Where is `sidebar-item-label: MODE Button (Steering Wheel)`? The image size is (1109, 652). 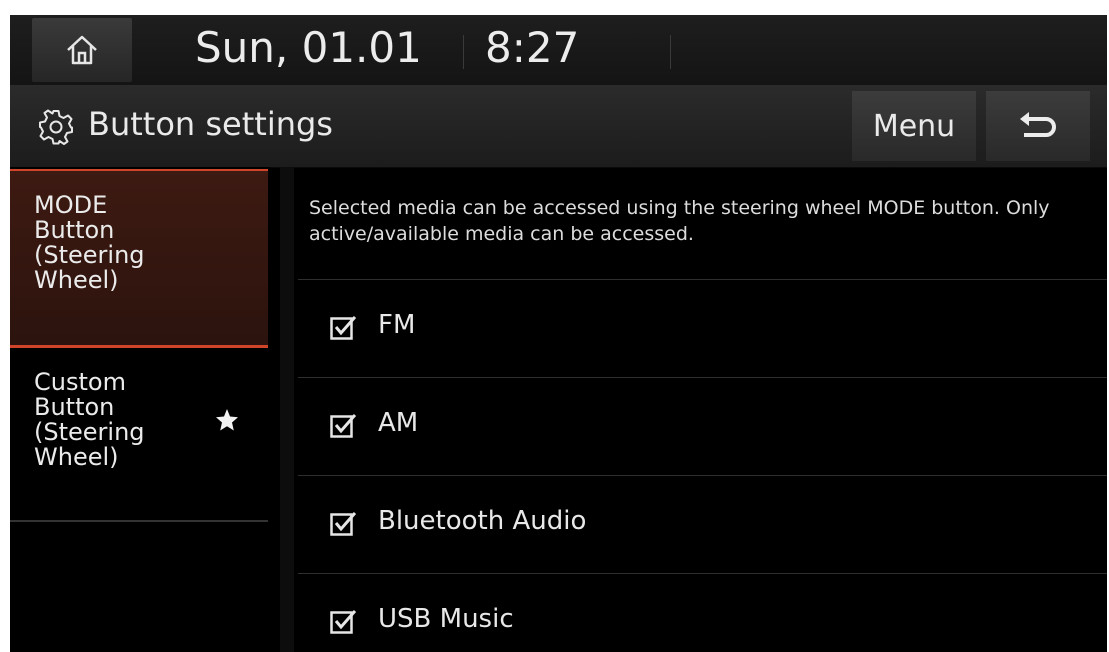 sidebar-item-label: MODE Button (Steering Wheel) is located at coordinates (89, 242).